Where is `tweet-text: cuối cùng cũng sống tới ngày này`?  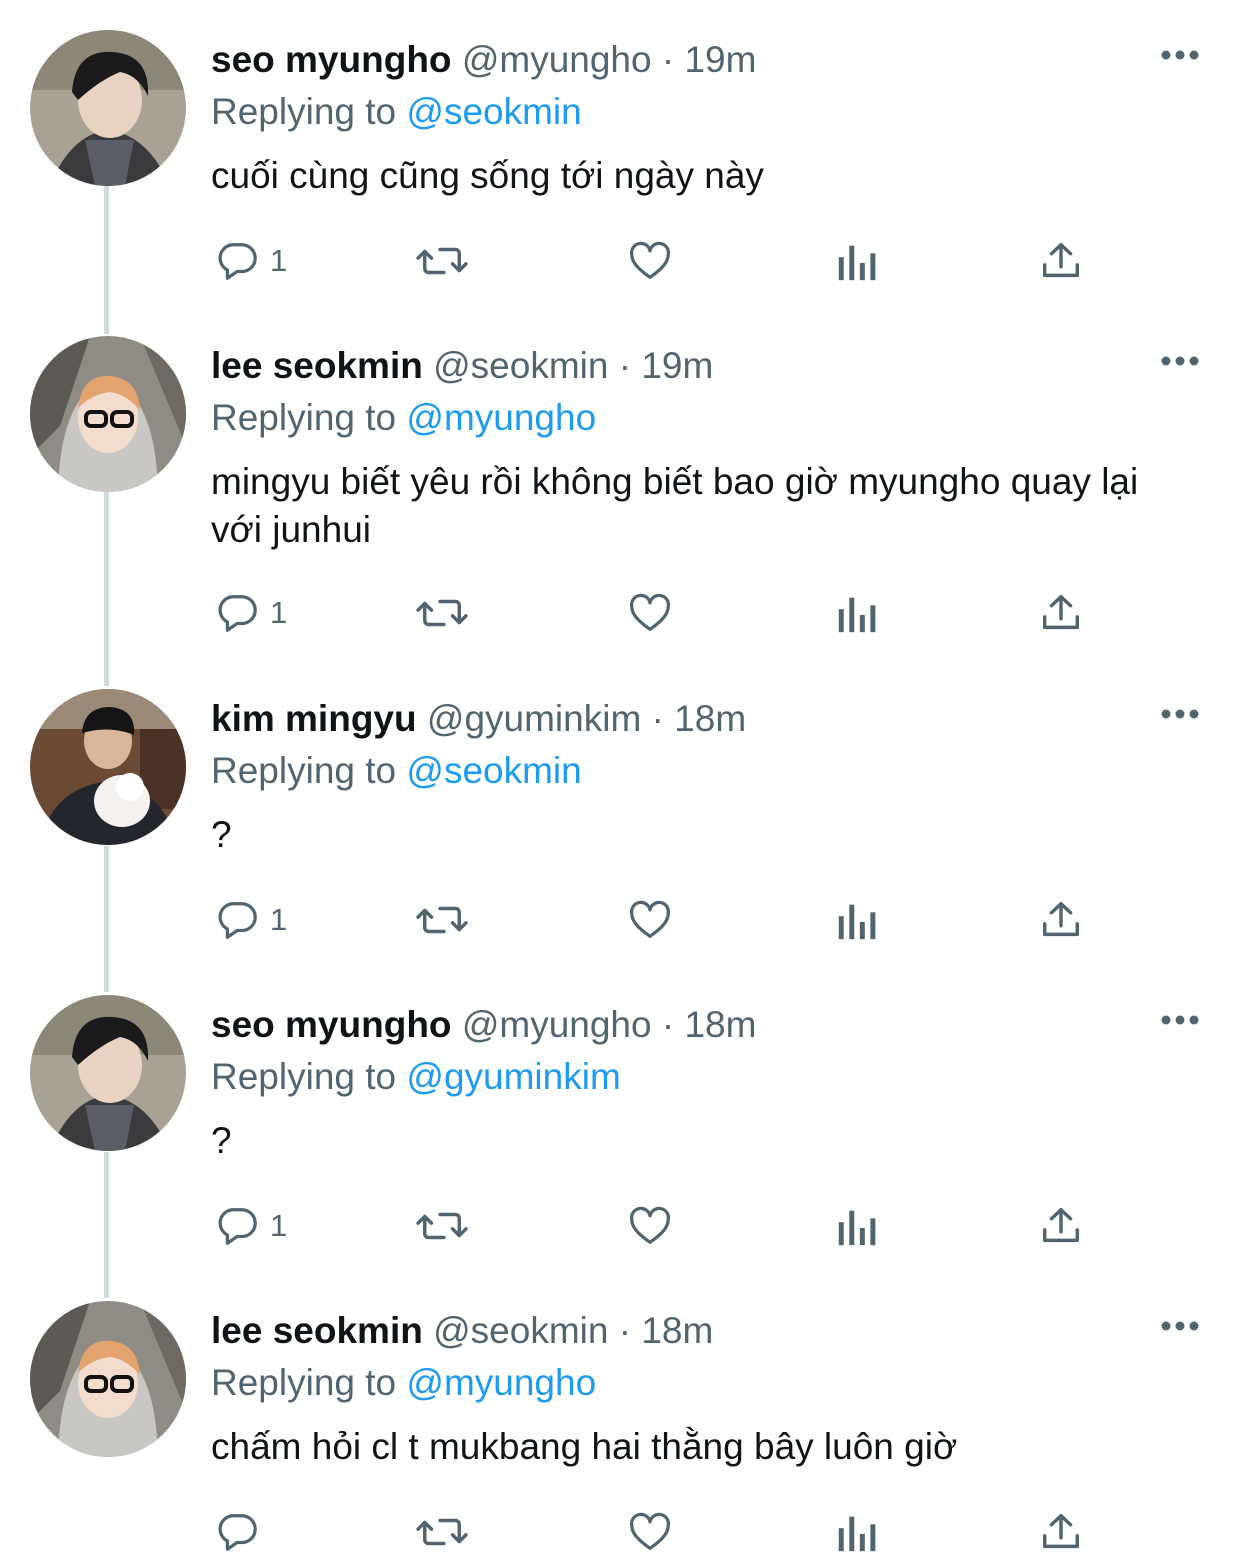 tweet-text: cuối cùng cũng sống tới ngày này is located at coordinates (487, 175).